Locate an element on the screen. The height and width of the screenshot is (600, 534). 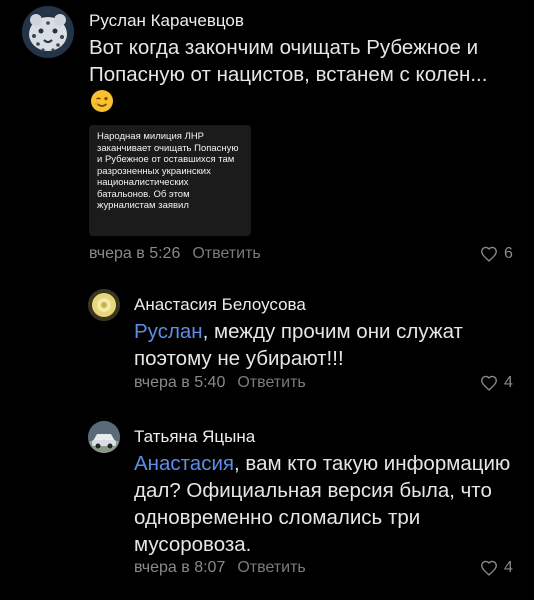
reply-button: Ответить is located at coordinates (271, 567).